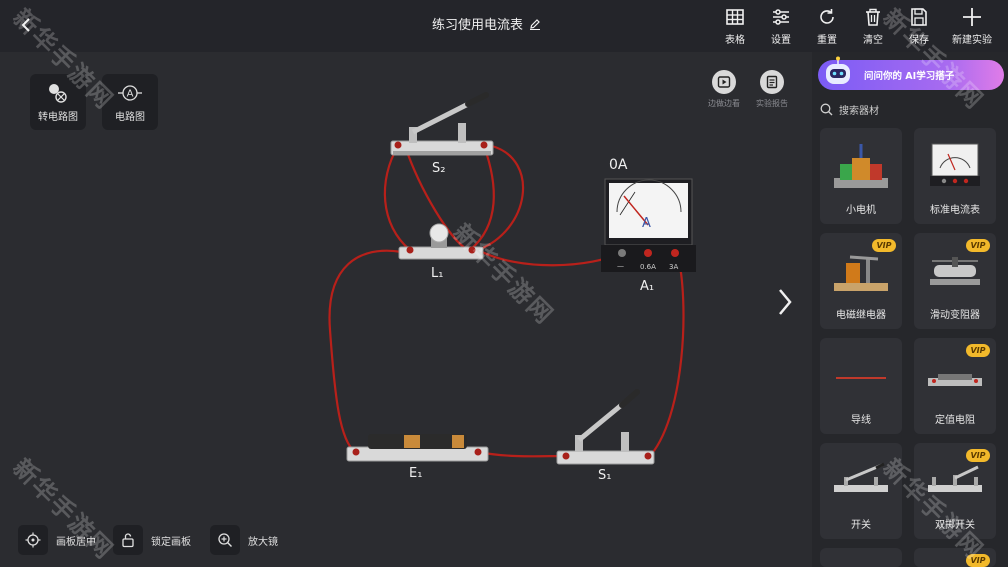 This screenshot has height=567, width=1008. What do you see at coordinates (735, 40) in the screenshot?
I see `table-label: 表格` at bounding box center [735, 40].